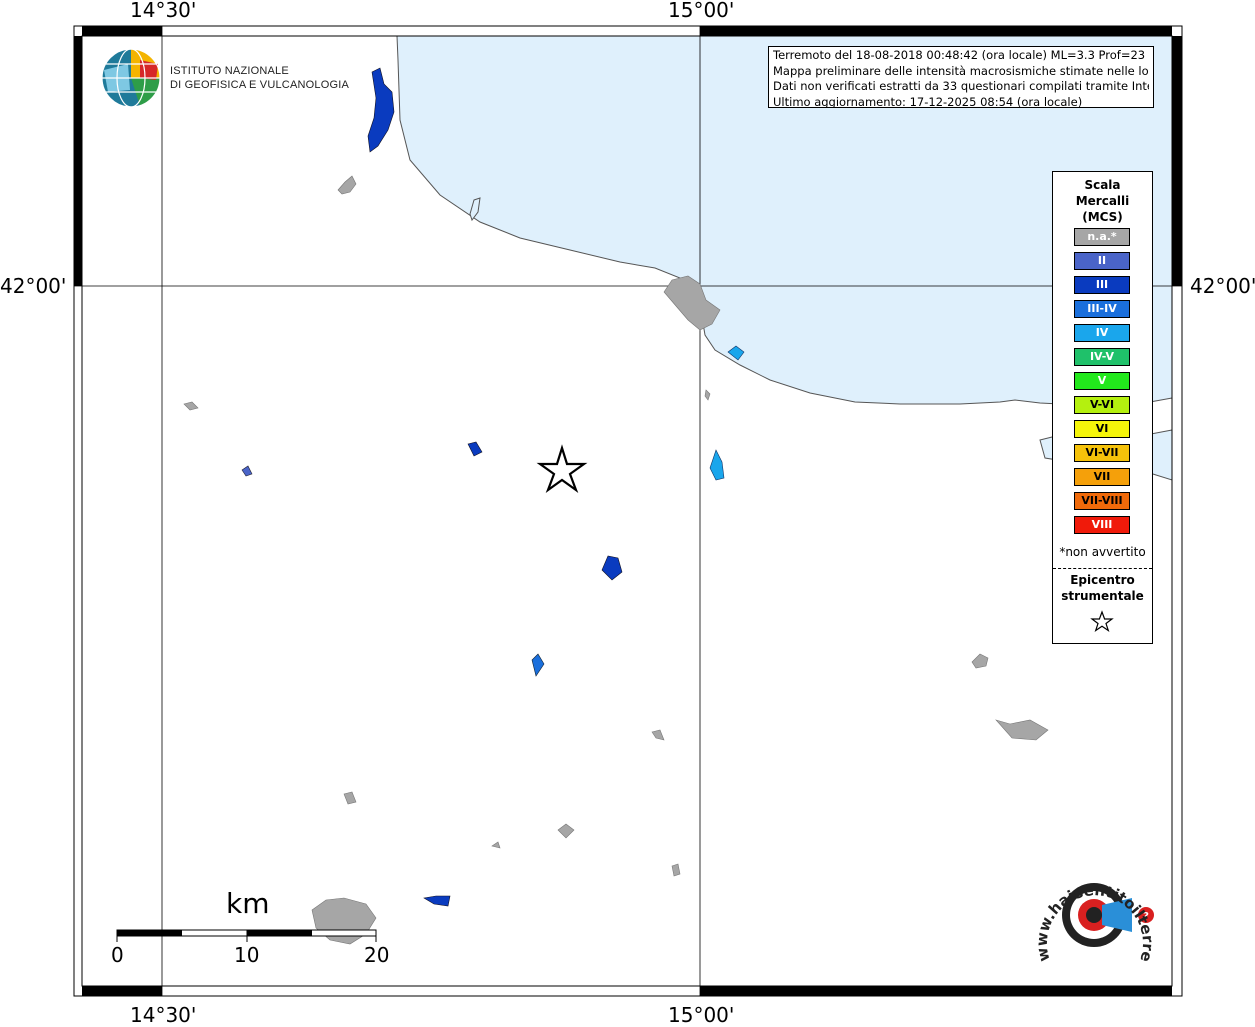 Image resolution: width=1255 pixels, height=1027 pixels. Describe the element at coordinates (1102, 588) in the screenshot. I see `legend-epicenter-title: Epicentro strumentale` at that location.